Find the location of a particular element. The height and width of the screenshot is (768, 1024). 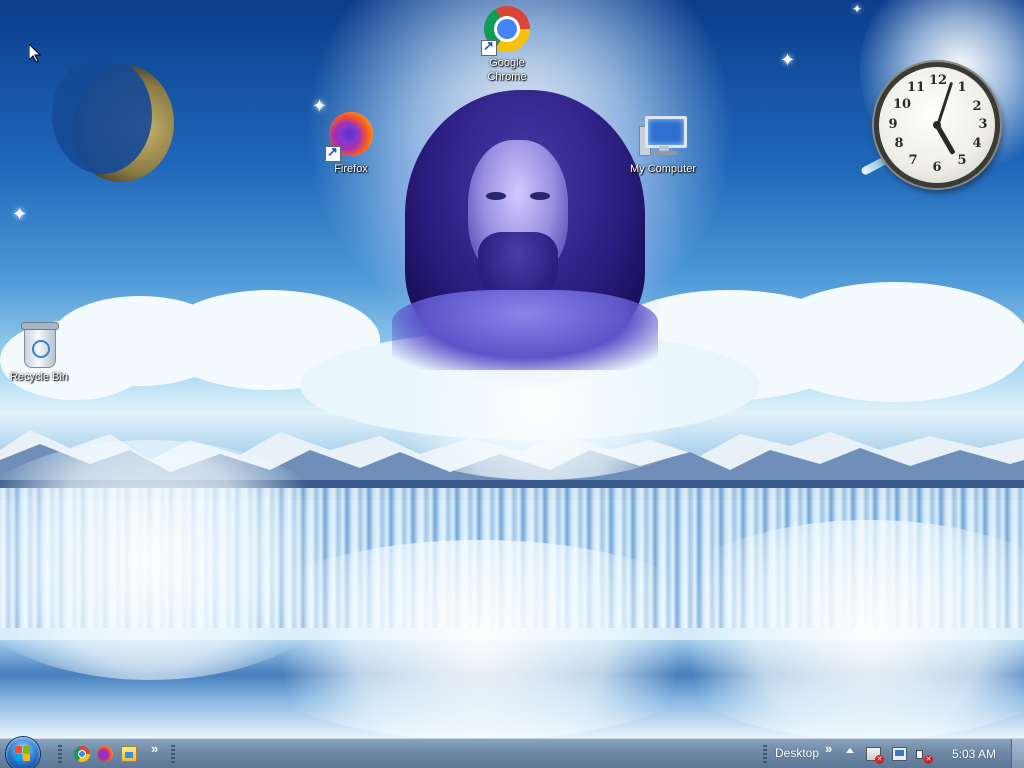

cloud is located at coordinates (892, 342).